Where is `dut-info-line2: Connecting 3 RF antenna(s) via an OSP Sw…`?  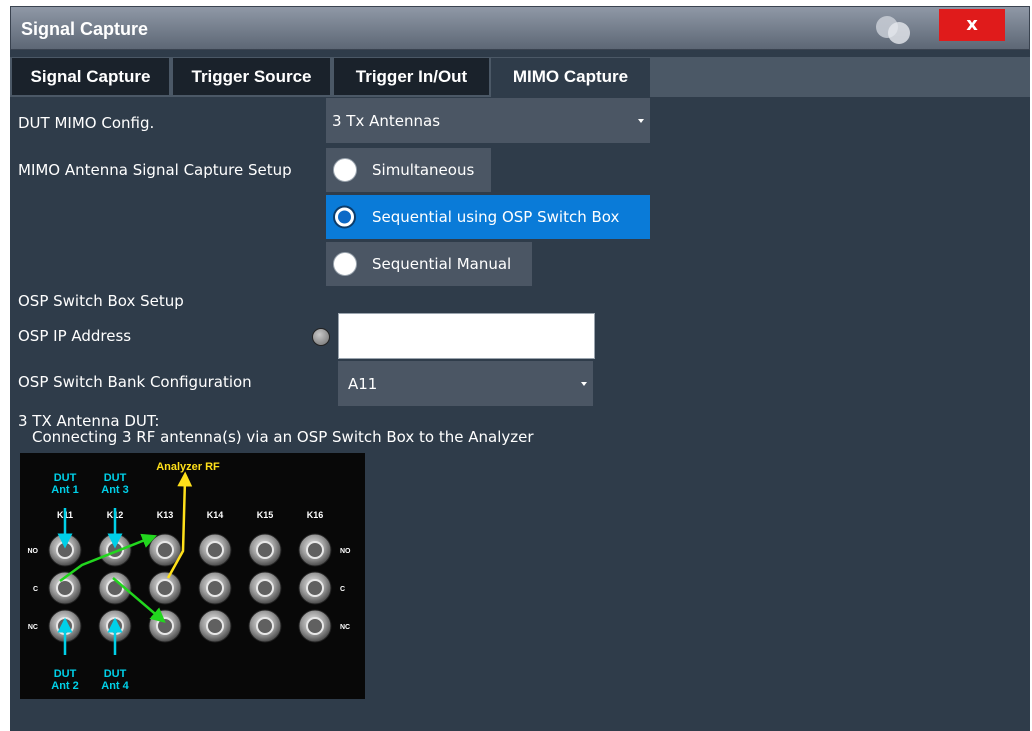
dut-info-line2: Connecting 3 RF antenna(s) via an OSP Sw… is located at coordinates (283, 437).